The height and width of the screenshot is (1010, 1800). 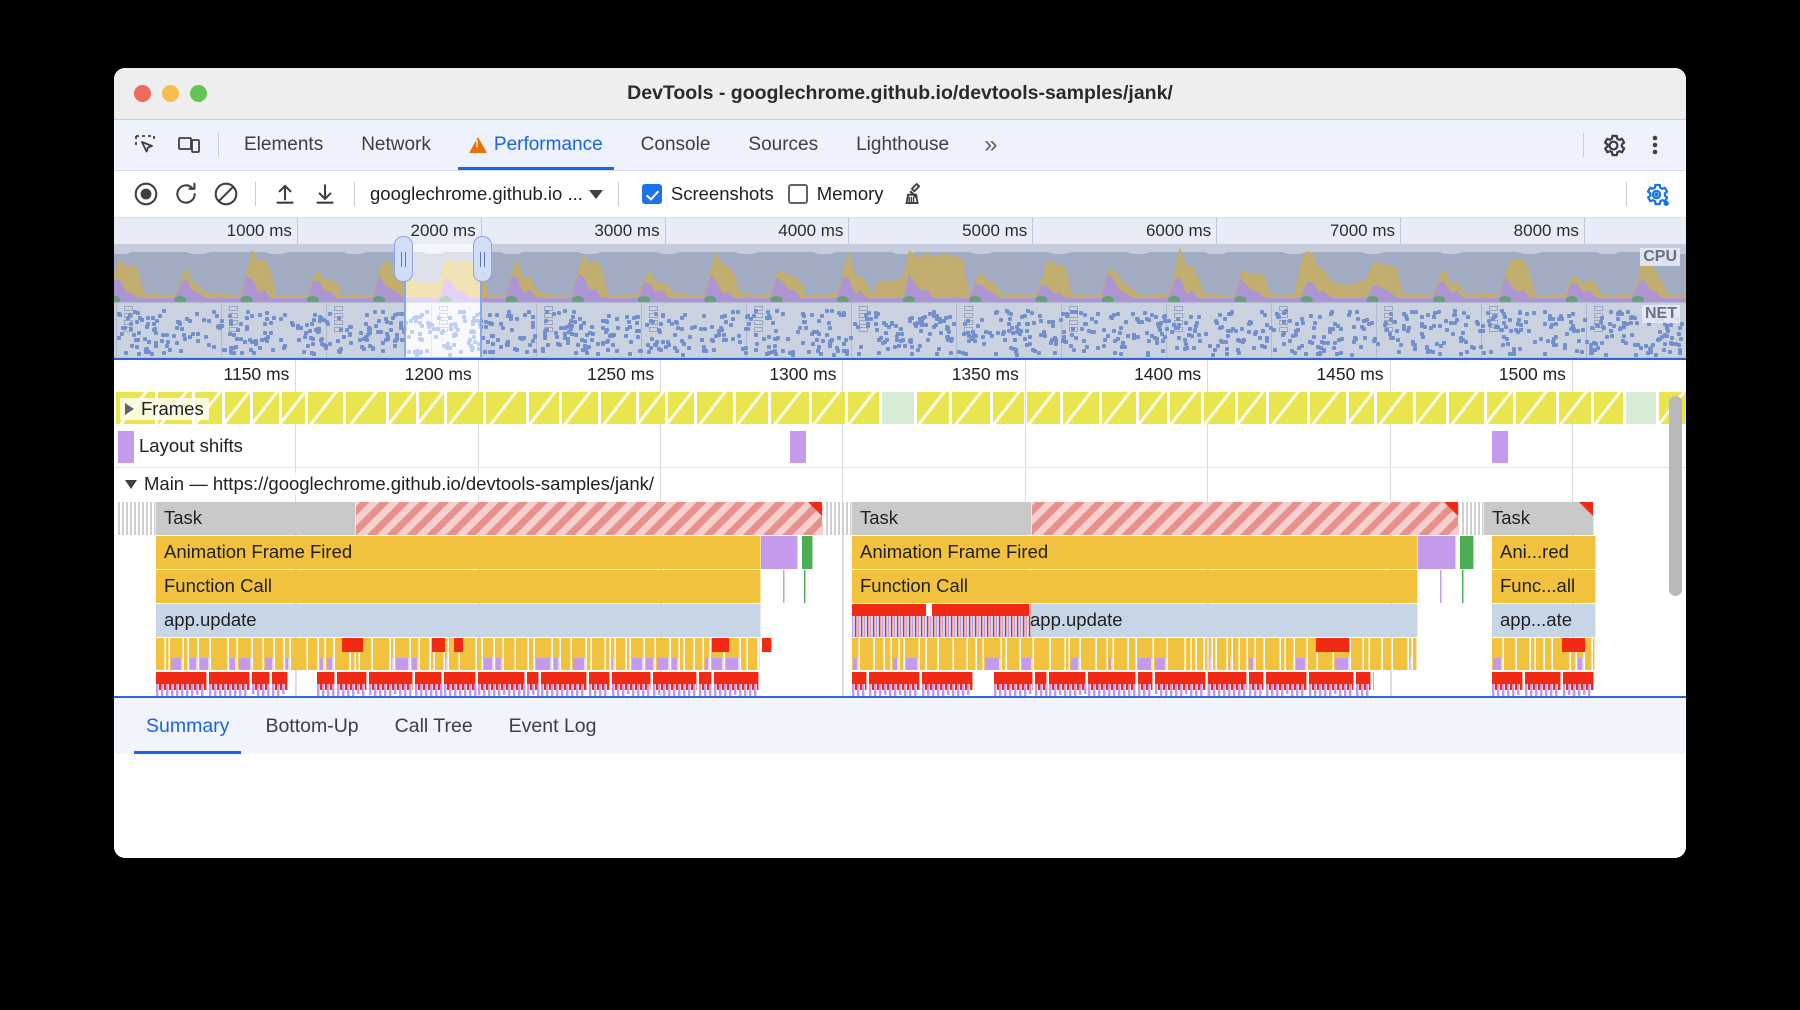 What do you see at coordinates (1135, 586) in the screenshot?
I see `function-call-bar: Function Call` at bounding box center [1135, 586].